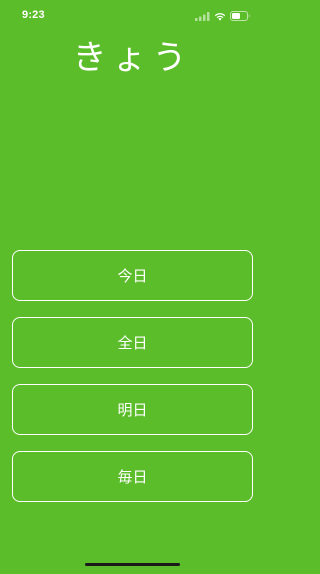 The width and height of the screenshot is (320, 574). I want to click on status-bar: 9:23, so click(132, 18).